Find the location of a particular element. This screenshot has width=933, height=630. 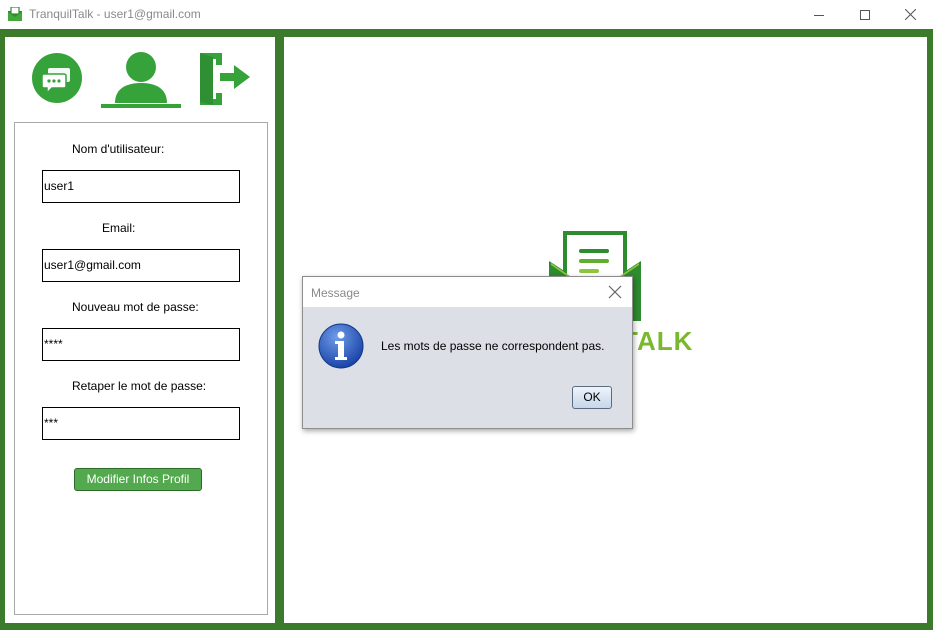

active-tab-indicator is located at coordinates (141, 106).